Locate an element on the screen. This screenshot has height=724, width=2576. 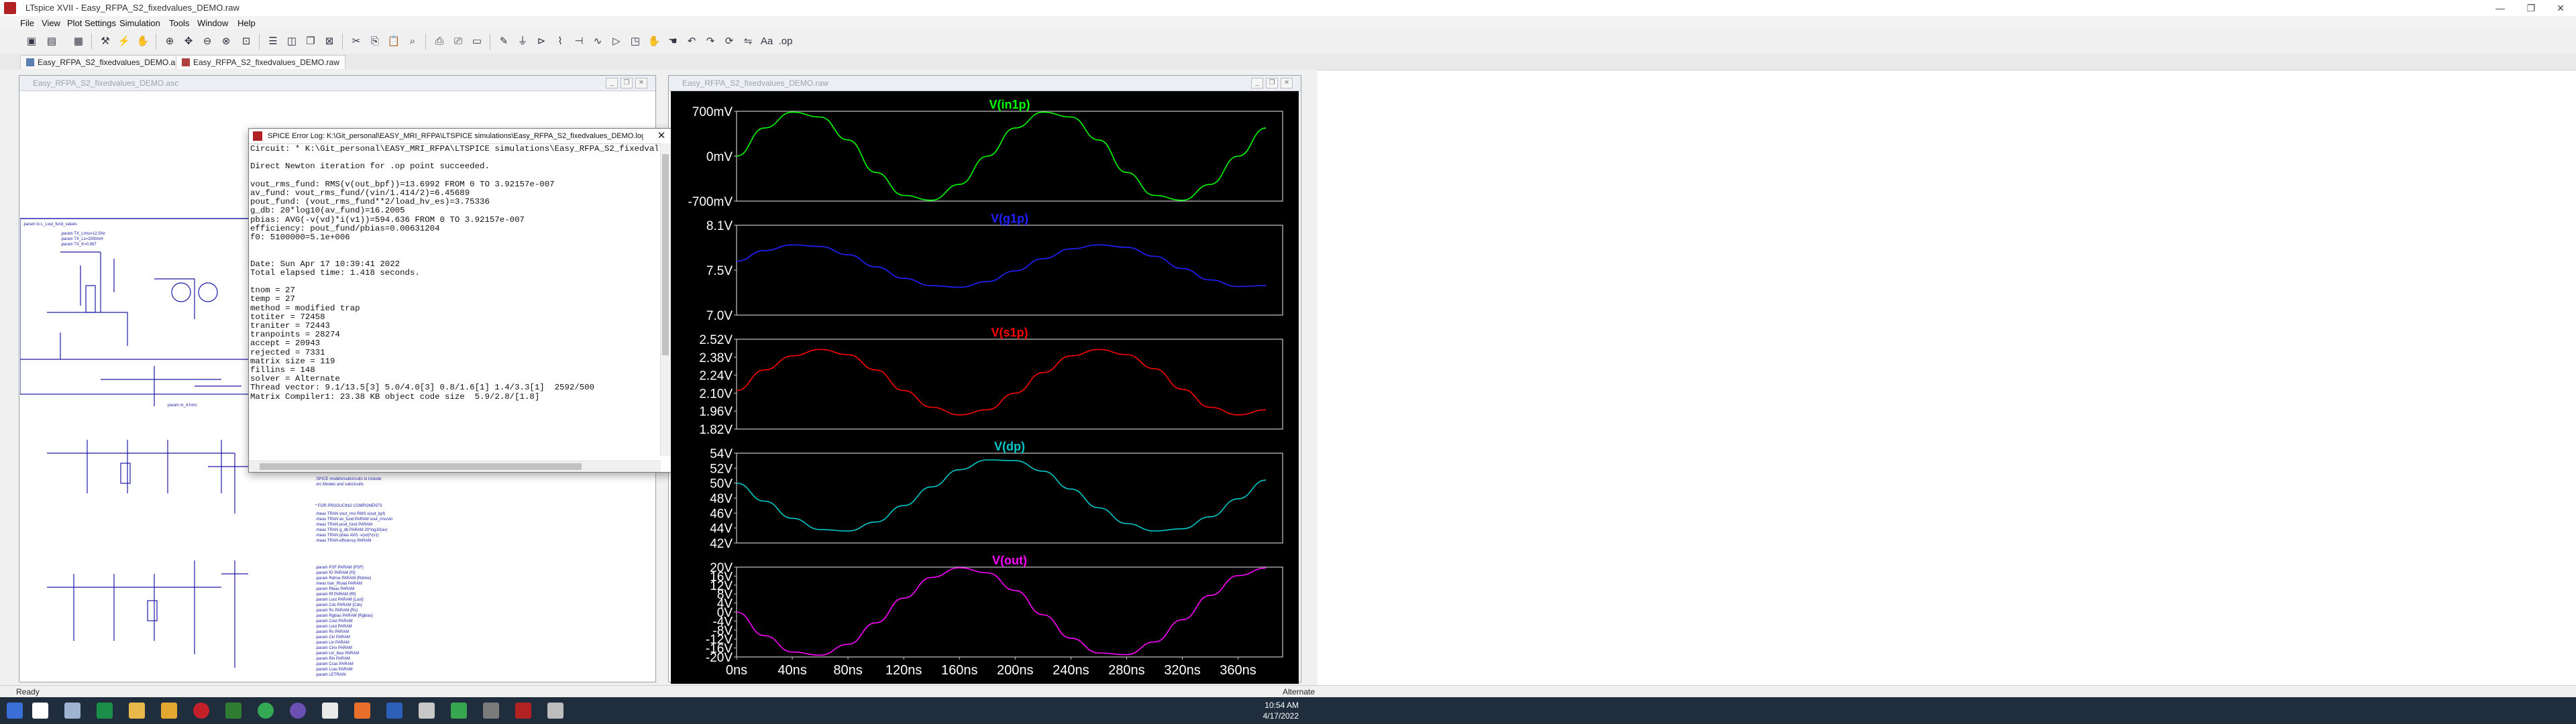
label-net-icon: ⊳ is located at coordinates (541, 41).